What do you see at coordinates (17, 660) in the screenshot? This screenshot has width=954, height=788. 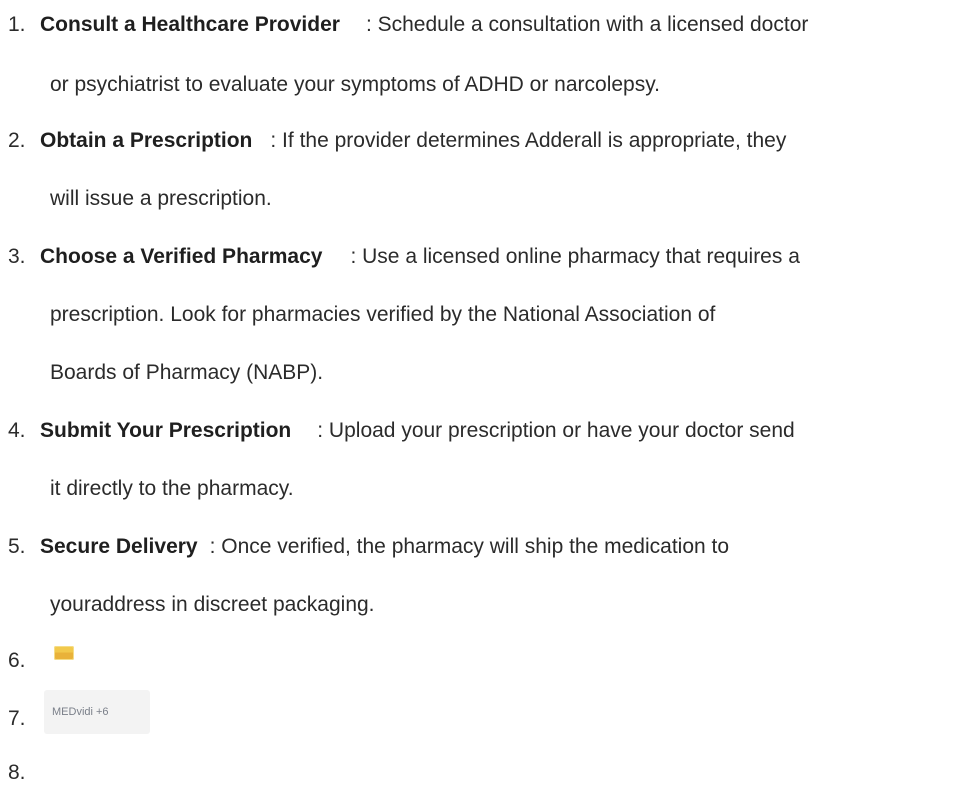 I see `item-number: 6.` at bounding box center [17, 660].